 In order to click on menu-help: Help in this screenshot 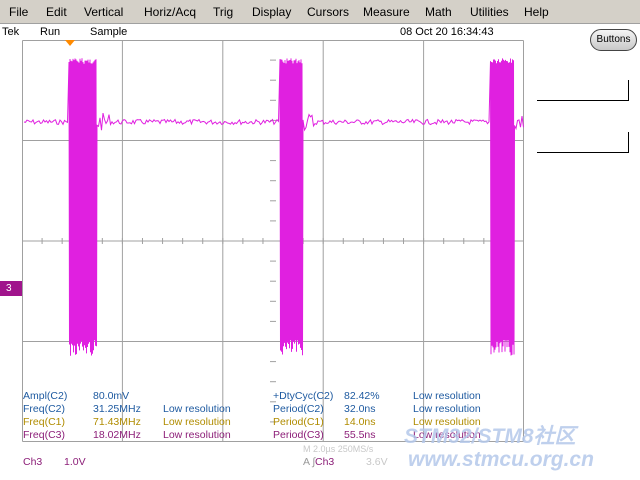, I will do `click(536, 12)`.